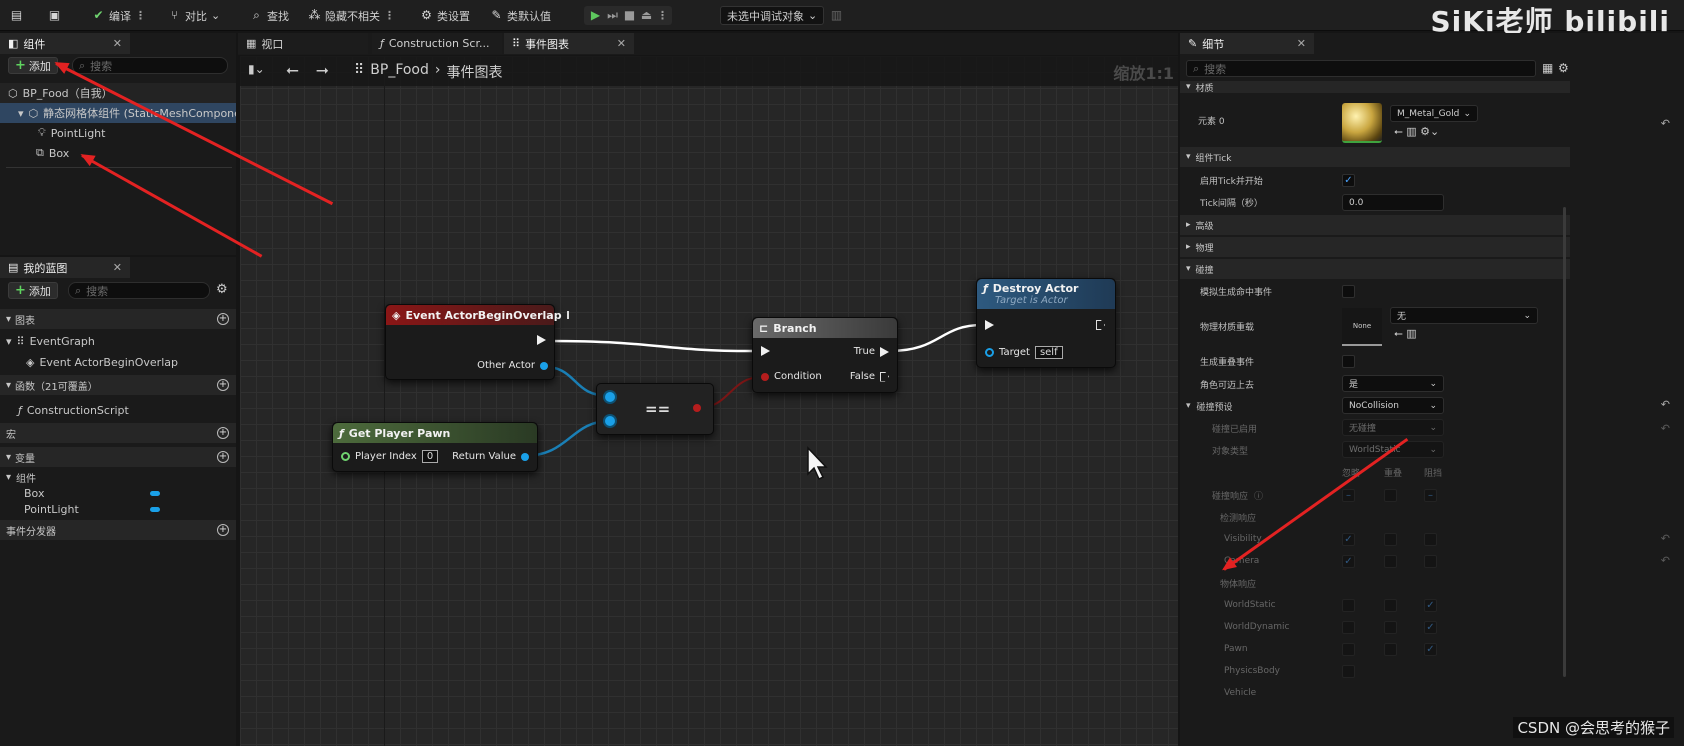 The height and width of the screenshot is (746, 1684). I want to click on visibility-overlap-check, so click(1390, 539).